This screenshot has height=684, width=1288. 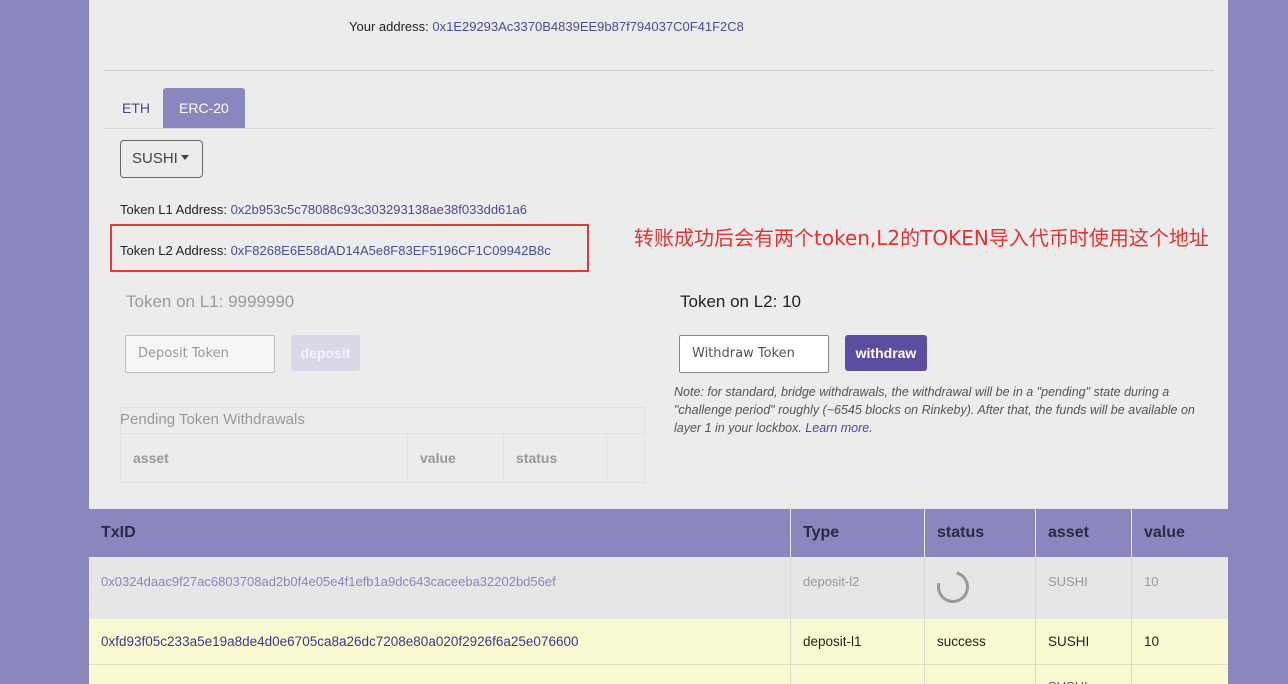 What do you see at coordinates (1084, 533) in the screenshot?
I see `col-asset: asset` at bounding box center [1084, 533].